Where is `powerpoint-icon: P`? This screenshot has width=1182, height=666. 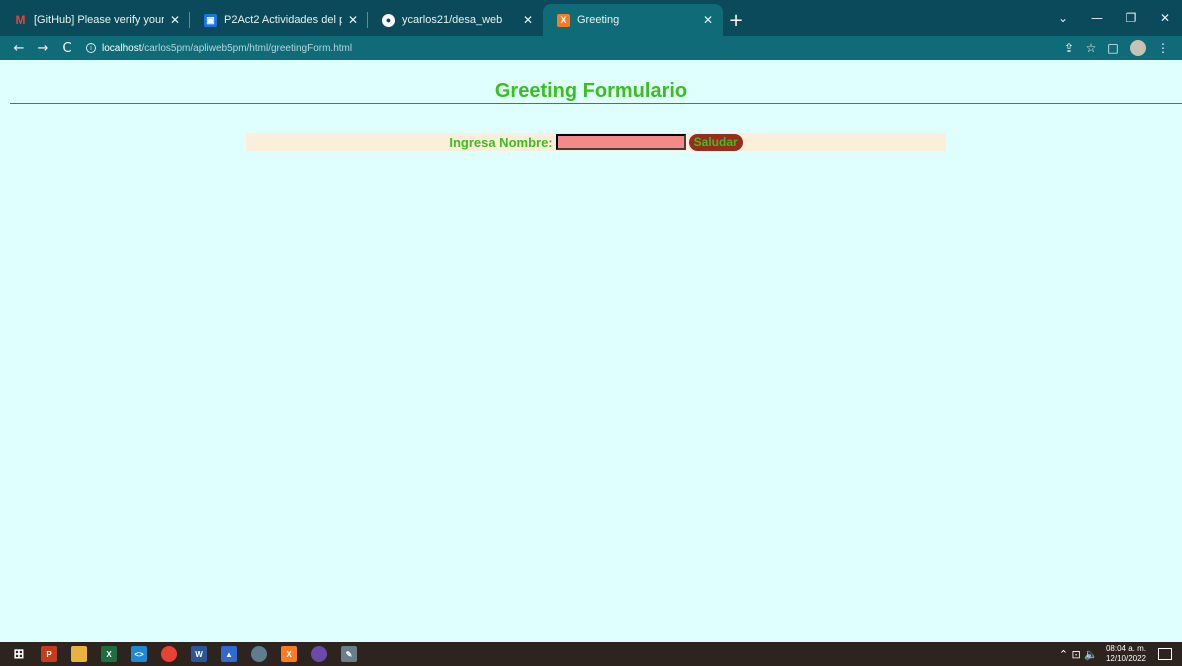 powerpoint-icon: P is located at coordinates (49, 654).